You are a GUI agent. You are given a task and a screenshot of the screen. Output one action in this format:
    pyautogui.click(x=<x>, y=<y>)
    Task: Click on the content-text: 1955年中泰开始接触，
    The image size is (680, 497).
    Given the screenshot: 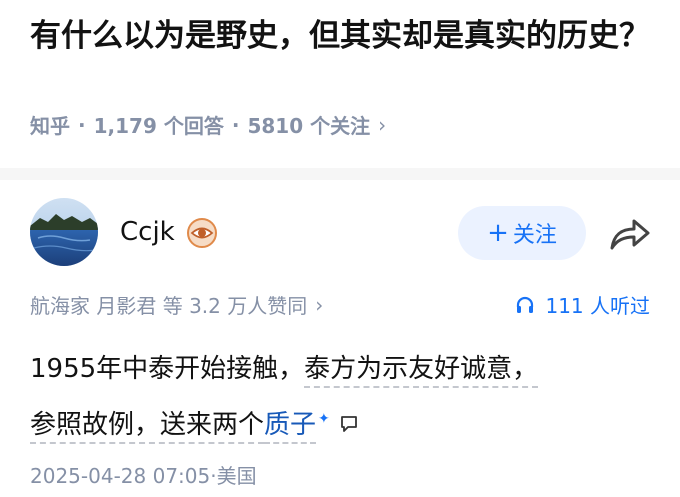 What is the action you would take?
    pyautogui.click(x=167, y=369)
    